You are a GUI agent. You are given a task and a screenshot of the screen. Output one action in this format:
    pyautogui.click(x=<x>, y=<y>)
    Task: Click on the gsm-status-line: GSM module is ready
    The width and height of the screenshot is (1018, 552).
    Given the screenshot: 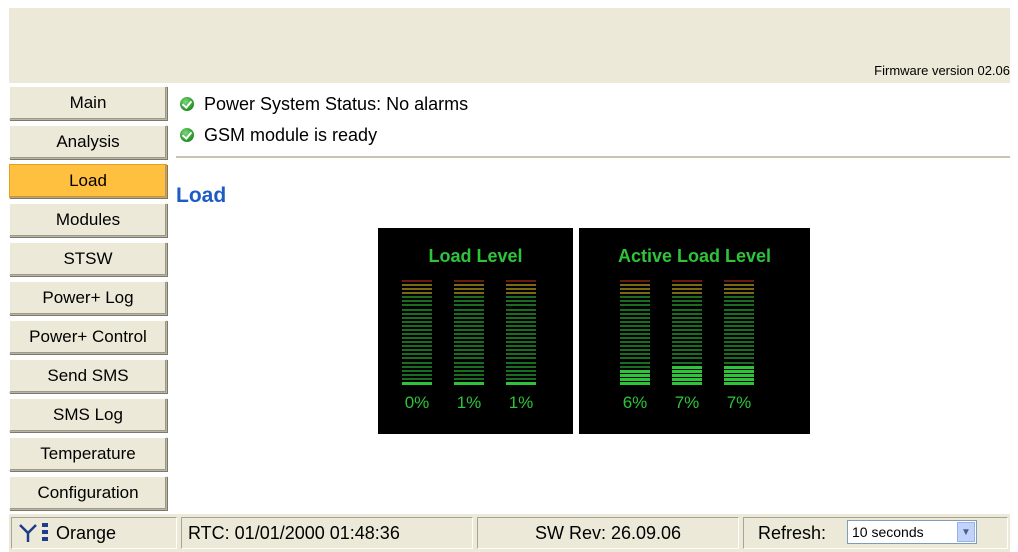 What is the action you would take?
    pyautogui.click(x=276, y=135)
    